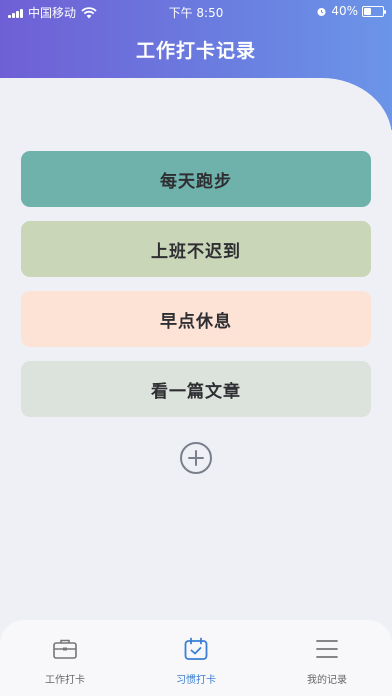 The width and height of the screenshot is (392, 696). What do you see at coordinates (65, 680) in the screenshot?
I see `tab-label: 工作打卡` at bounding box center [65, 680].